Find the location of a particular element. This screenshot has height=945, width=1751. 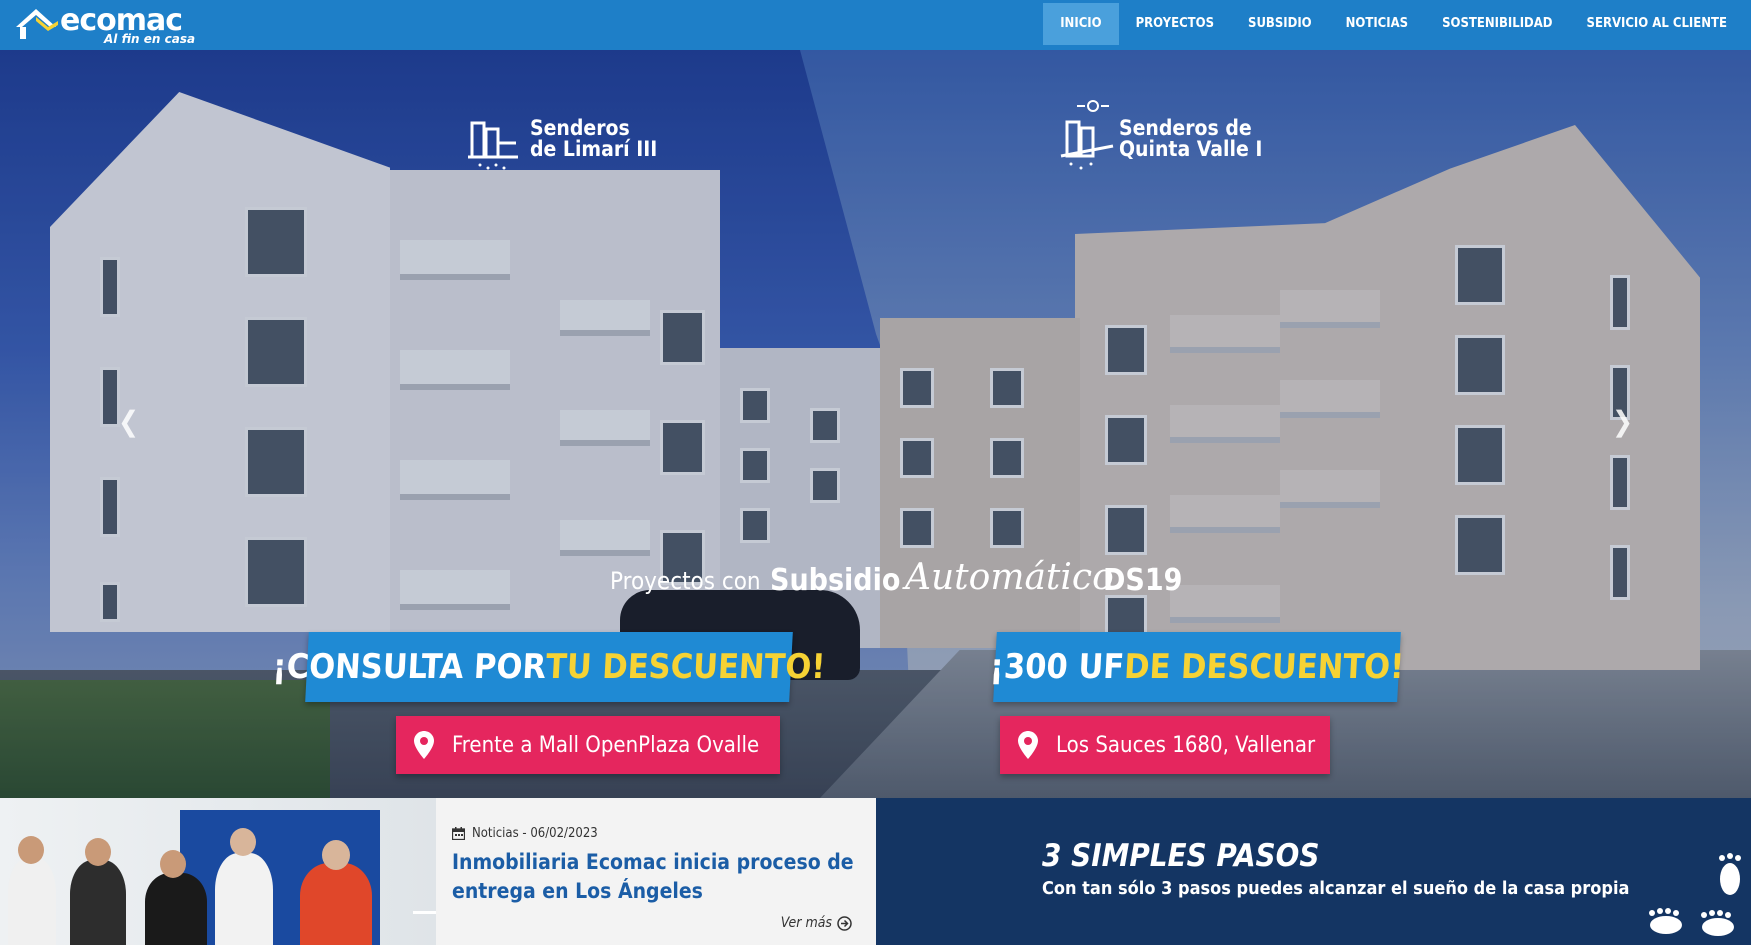

left-discount-banner: ¡CONSULTA POR TU DESCUENTO! is located at coordinates (549, 667).